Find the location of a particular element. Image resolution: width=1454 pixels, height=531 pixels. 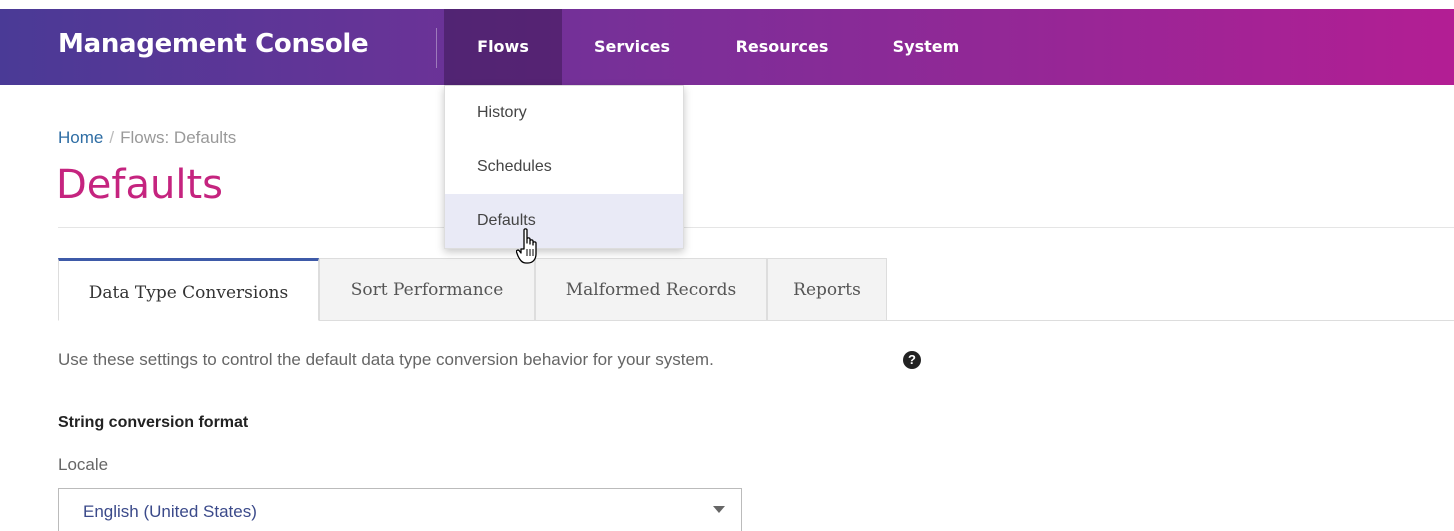

brand-divider is located at coordinates (436, 48).